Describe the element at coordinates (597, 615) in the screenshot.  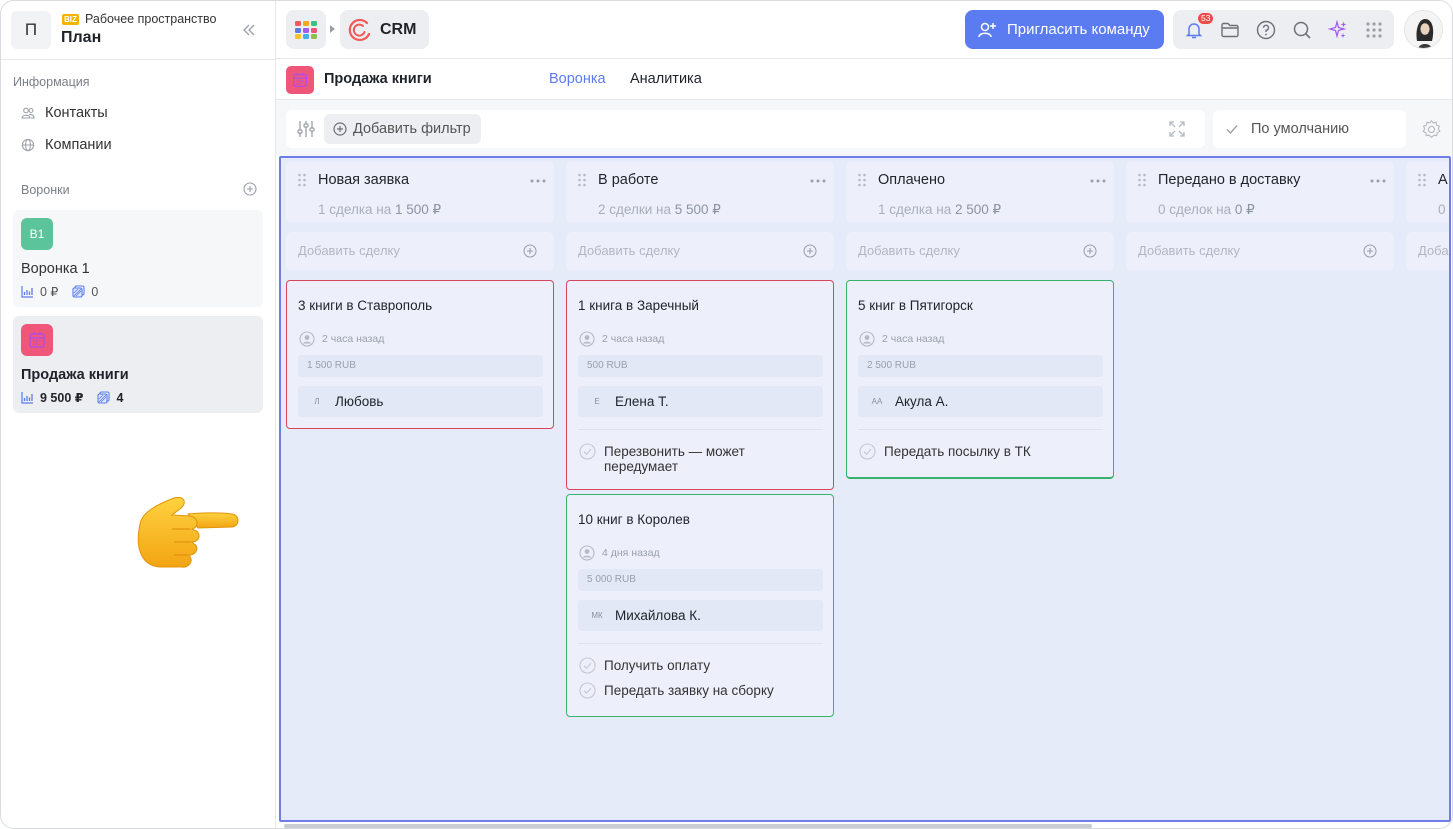
I see `contact-initials: МК` at that location.